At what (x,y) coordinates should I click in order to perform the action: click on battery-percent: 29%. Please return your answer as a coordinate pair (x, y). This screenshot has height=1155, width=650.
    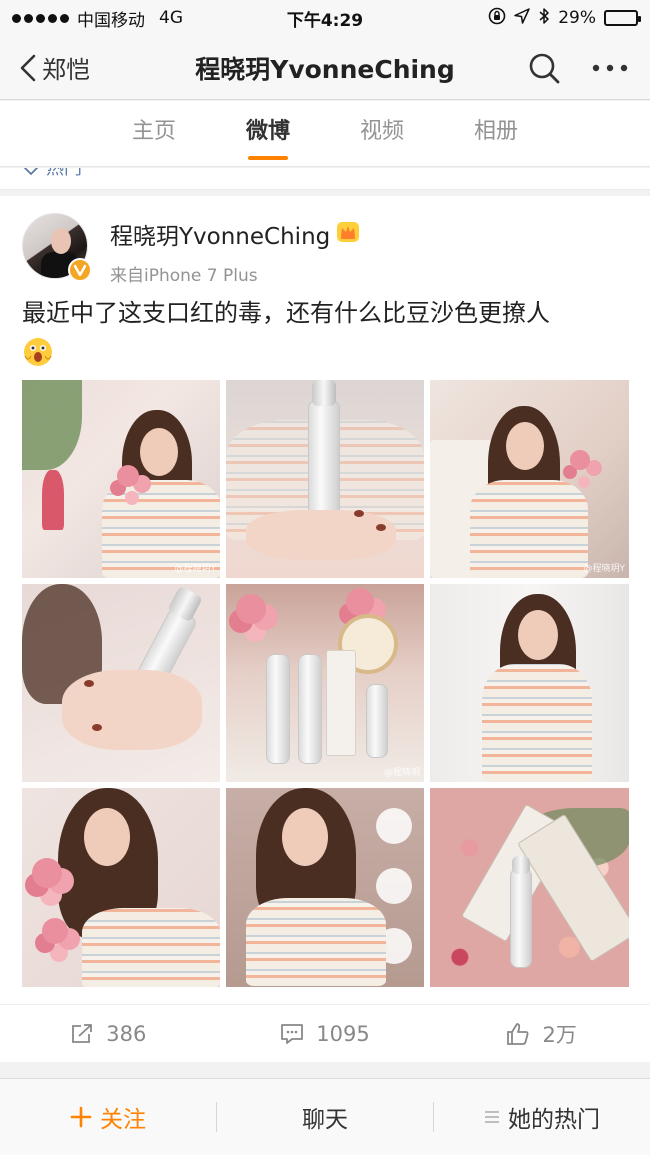
    Looking at the image, I should click on (577, 18).